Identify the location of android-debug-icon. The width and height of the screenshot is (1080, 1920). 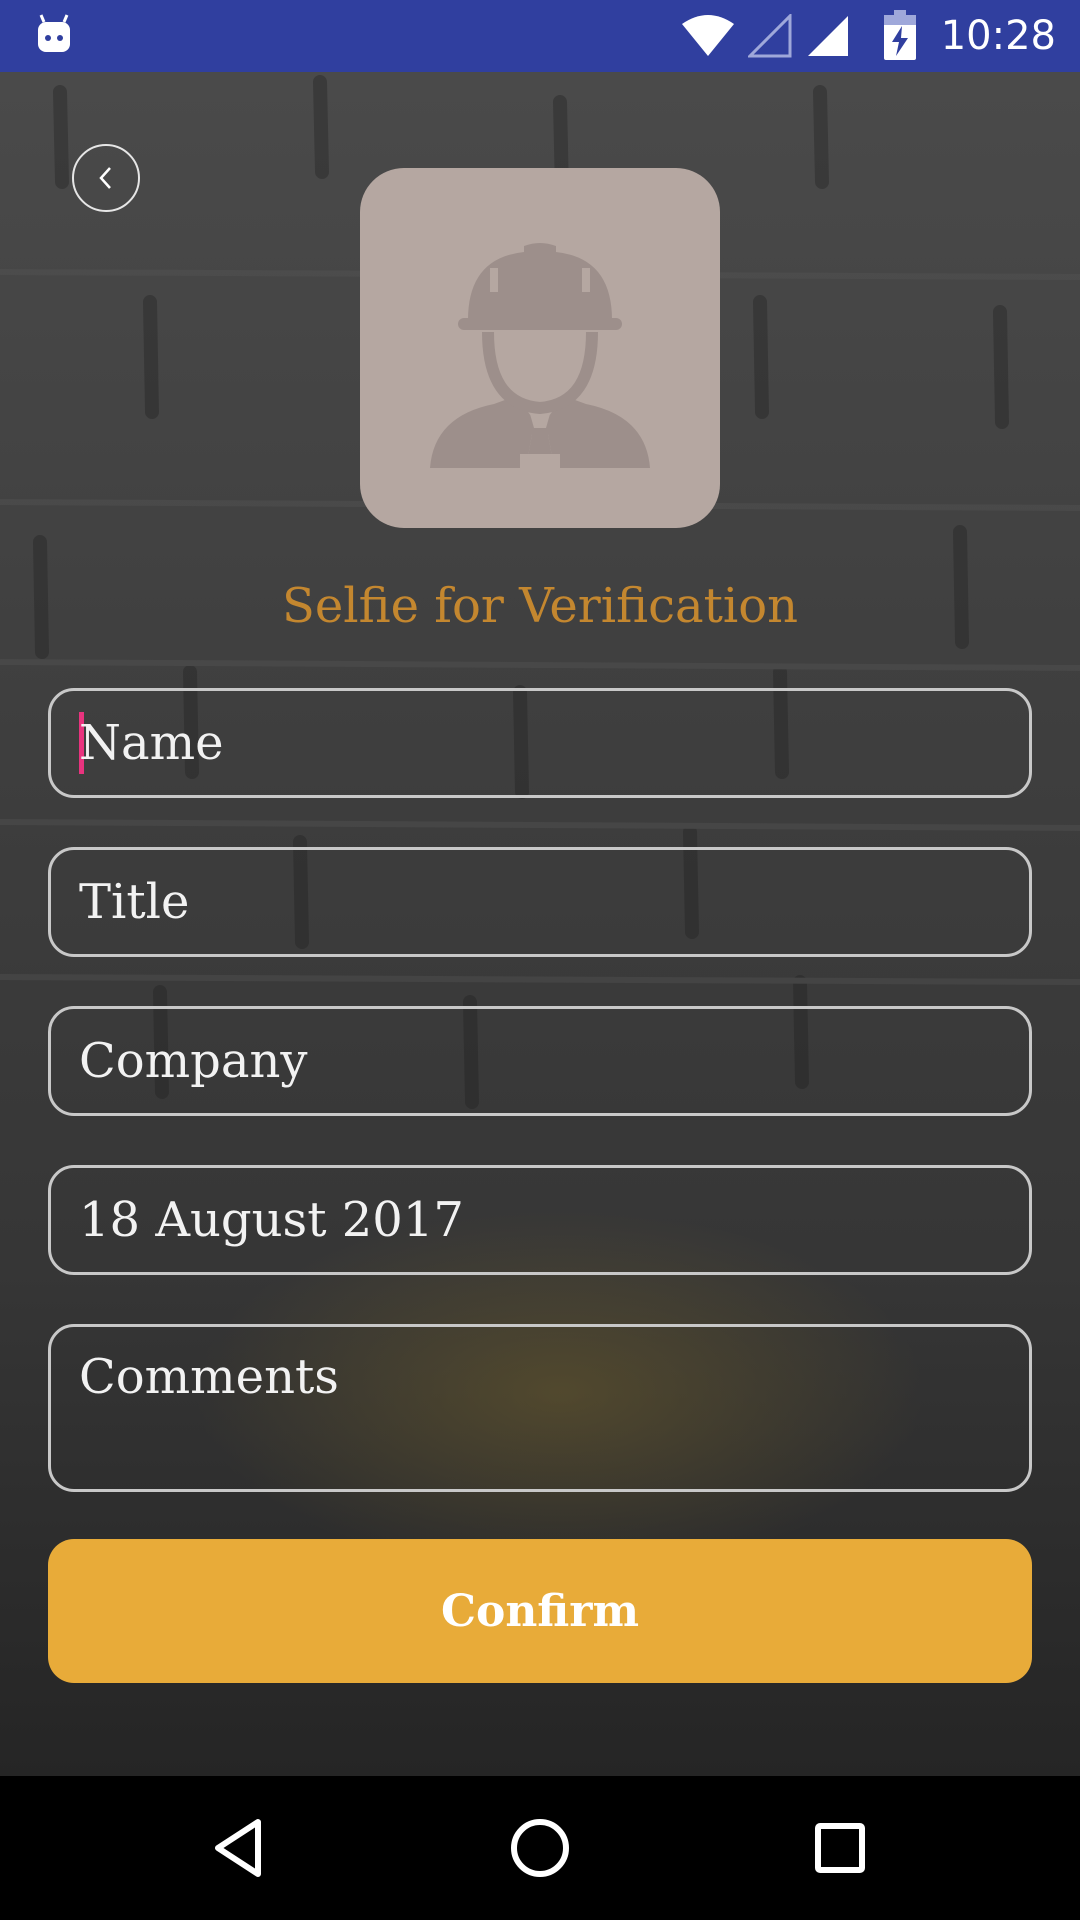
(54, 33).